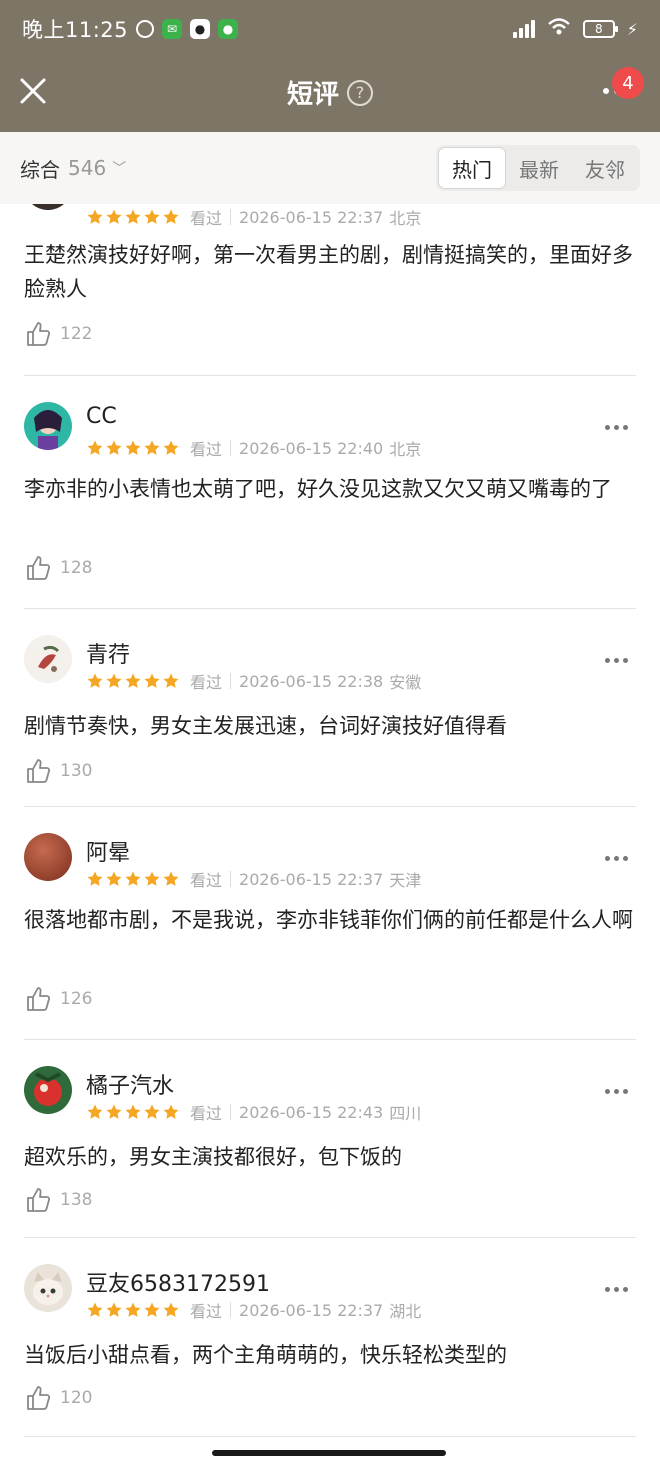  I want to click on battery-icon: 8, so click(600, 29).